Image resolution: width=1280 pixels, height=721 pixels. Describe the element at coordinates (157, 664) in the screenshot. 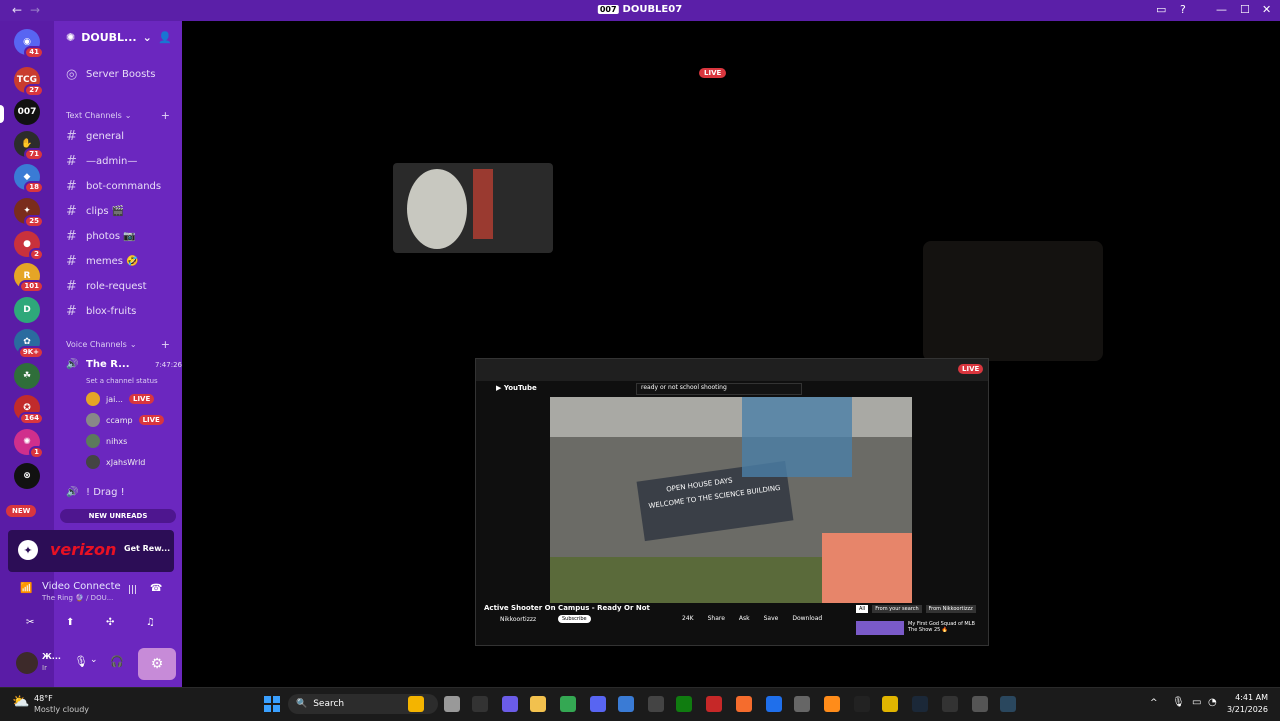

I see `gear-icon: ⚙` at that location.